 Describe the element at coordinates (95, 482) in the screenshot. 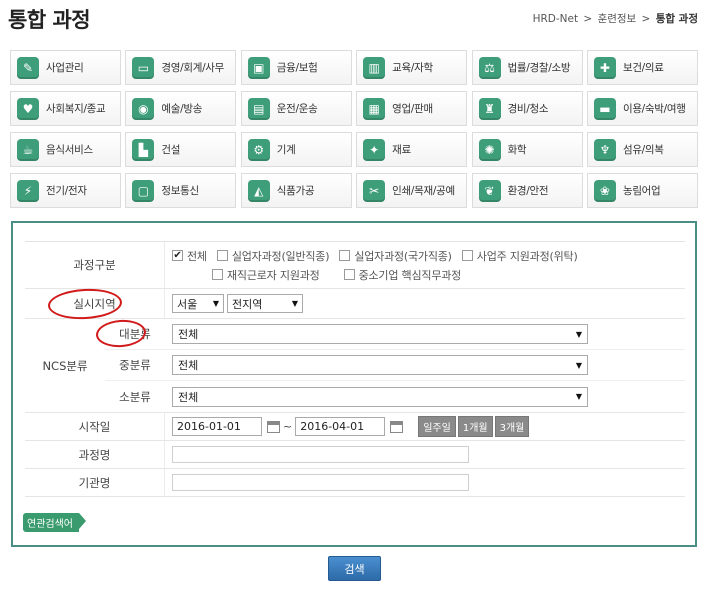

I see `institution-label: 기관명` at that location.